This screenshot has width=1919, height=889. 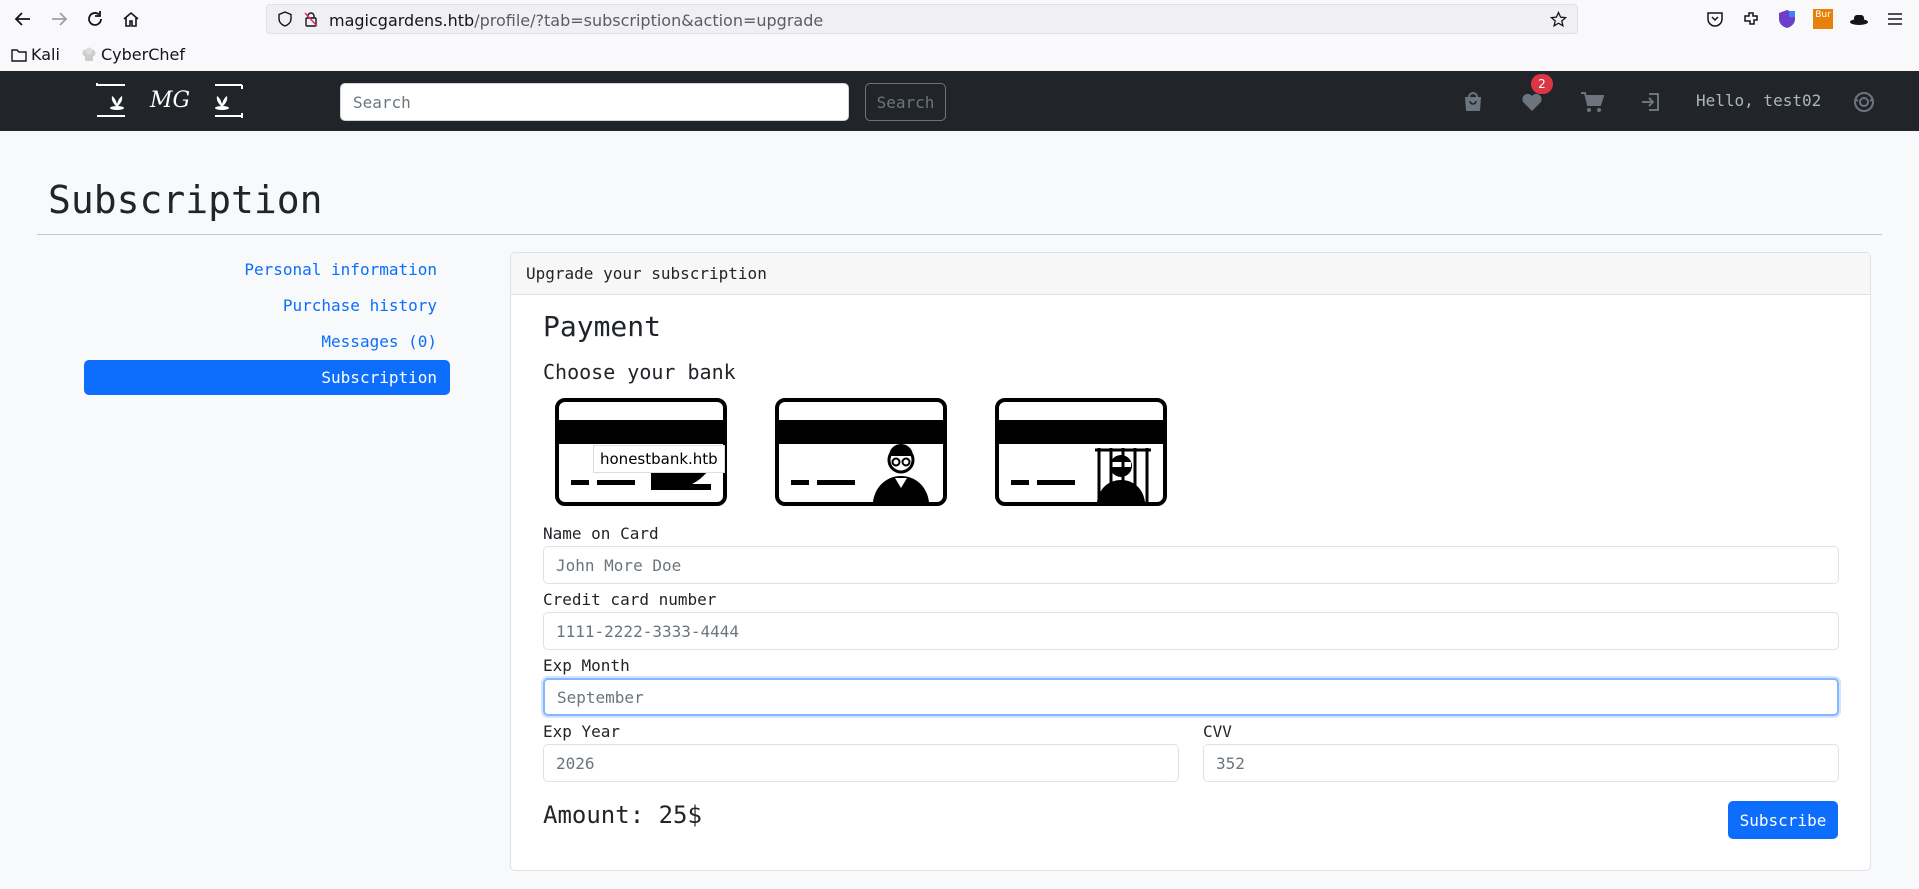 What do you see at coordinates (959, 234) in the screenshot?
I see `title-divider` at bounding box center [959, 234].